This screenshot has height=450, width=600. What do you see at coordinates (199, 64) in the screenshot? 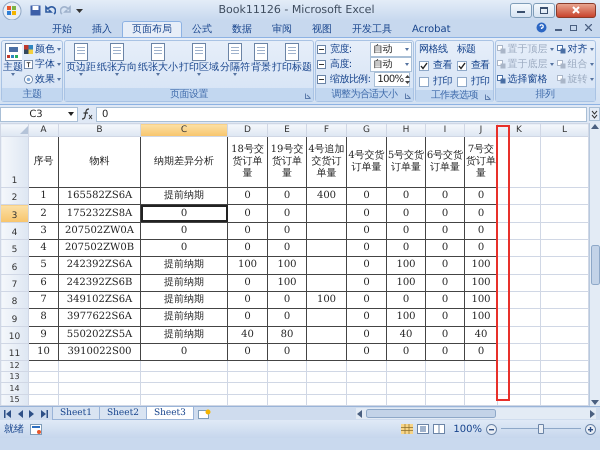
I see `ribbon-button: 打印区域` at bounding box center [199, 64].